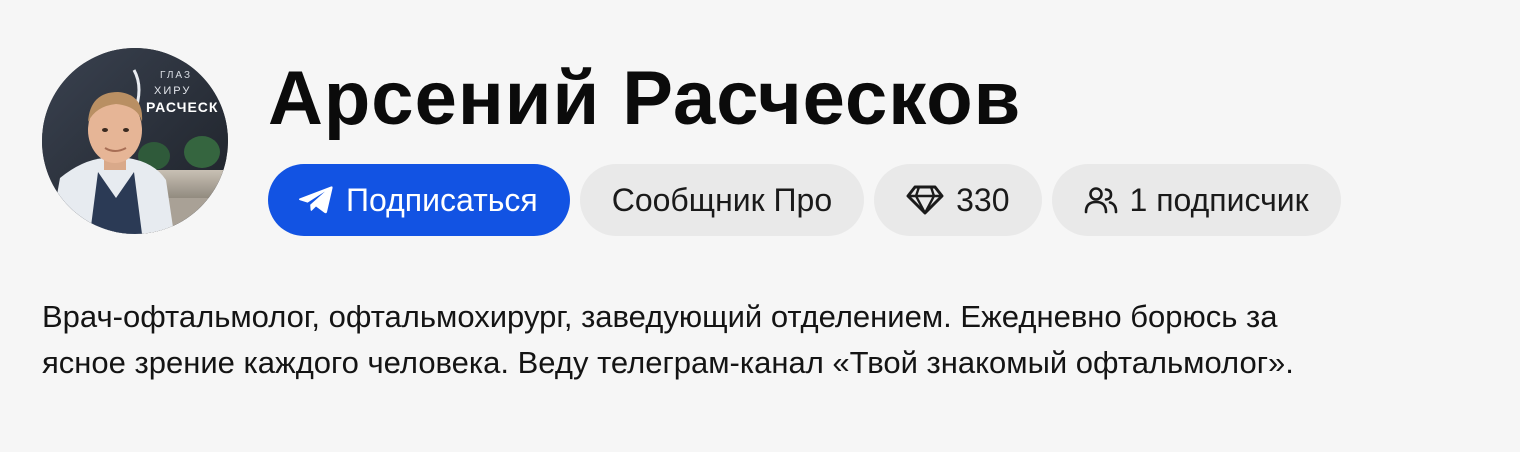 This screenshot has width=1520, height=452. What do you see at coordinates (645, 98) in the screenshot?
I see `profile-name: Арсений Расческов` at bounding box center [645, 98].